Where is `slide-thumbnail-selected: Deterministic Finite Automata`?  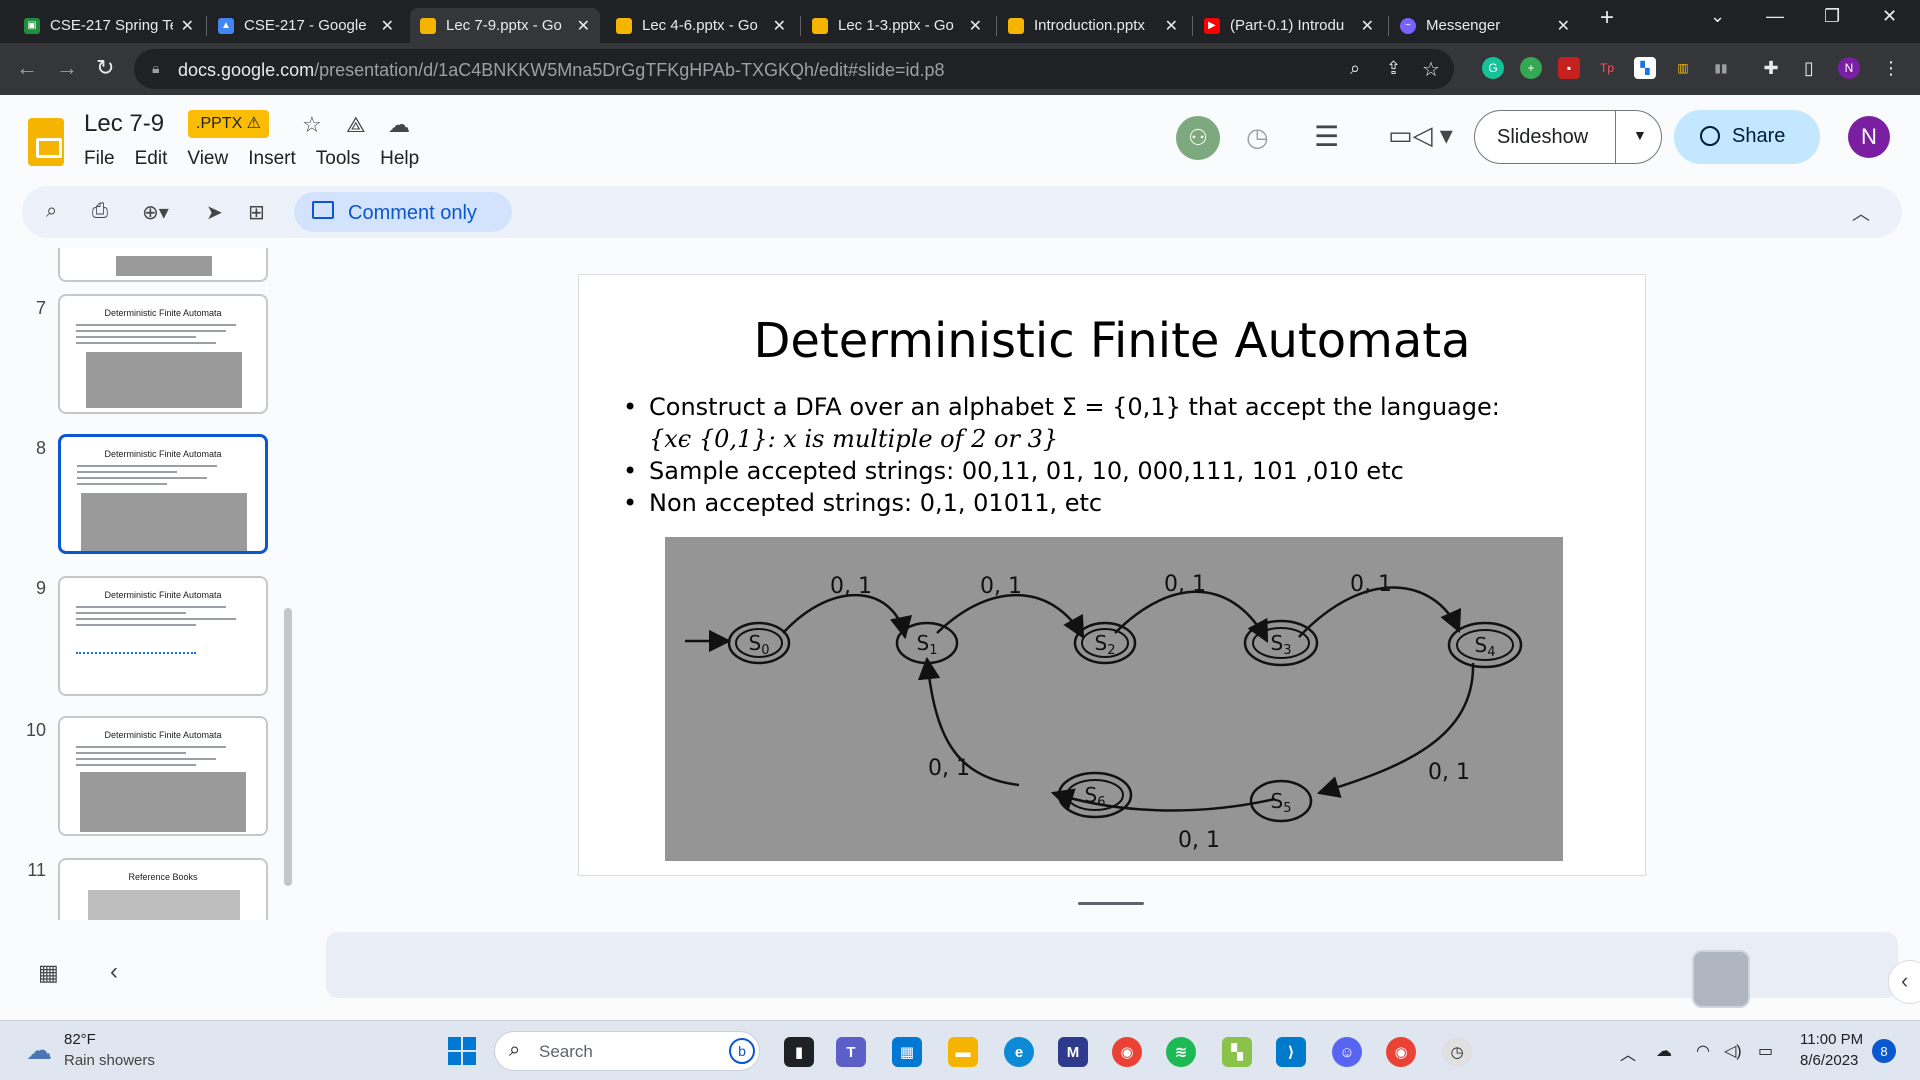
slide-thumbnail-selected: Deterministic Finite Automata is located at coordinates (163, 494).